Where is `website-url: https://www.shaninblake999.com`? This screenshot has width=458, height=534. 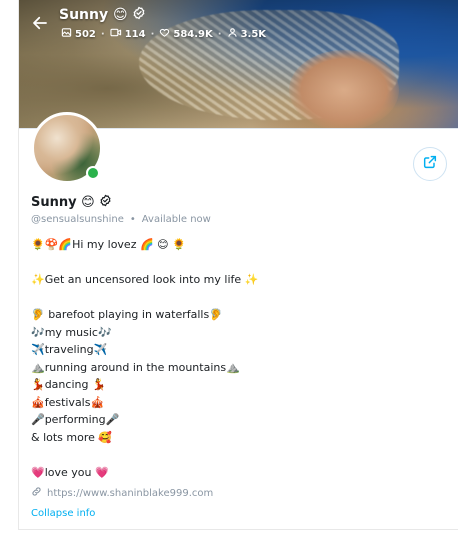
website-url: https://www.shaninblake999.com is located at coordinates (130, 493).